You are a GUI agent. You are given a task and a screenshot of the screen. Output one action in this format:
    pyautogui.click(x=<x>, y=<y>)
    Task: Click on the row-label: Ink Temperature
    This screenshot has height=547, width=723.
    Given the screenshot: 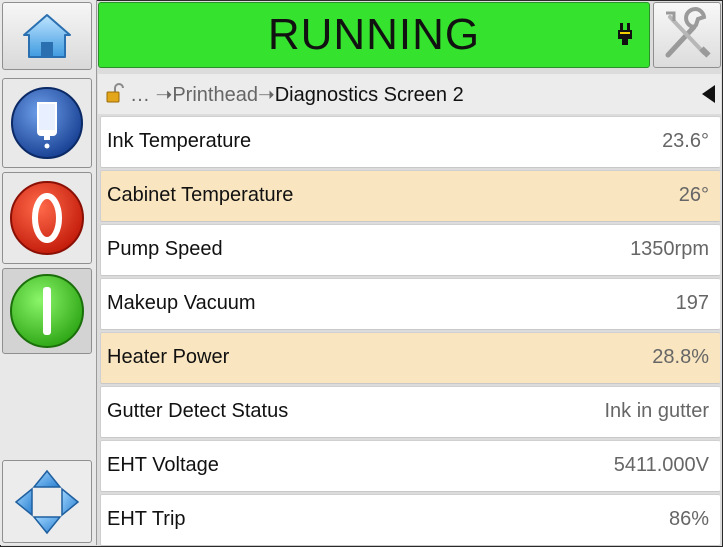 What is the action you would take?
    pyautogui.click(x=179, y=141)
    